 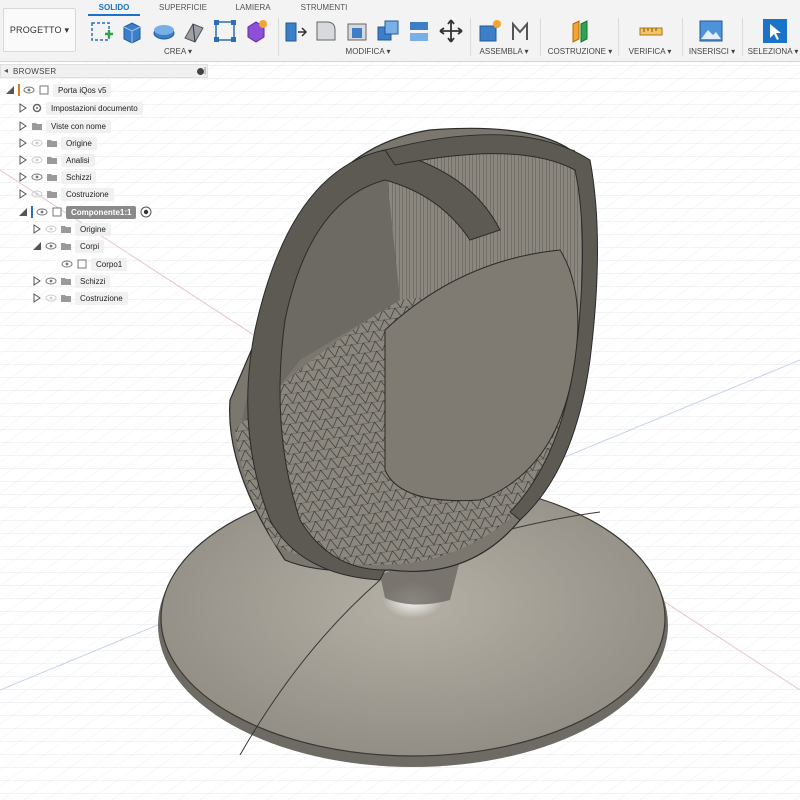 I want to click on tree-item-root: Porta iQos v5, so click(x=58, y=90).